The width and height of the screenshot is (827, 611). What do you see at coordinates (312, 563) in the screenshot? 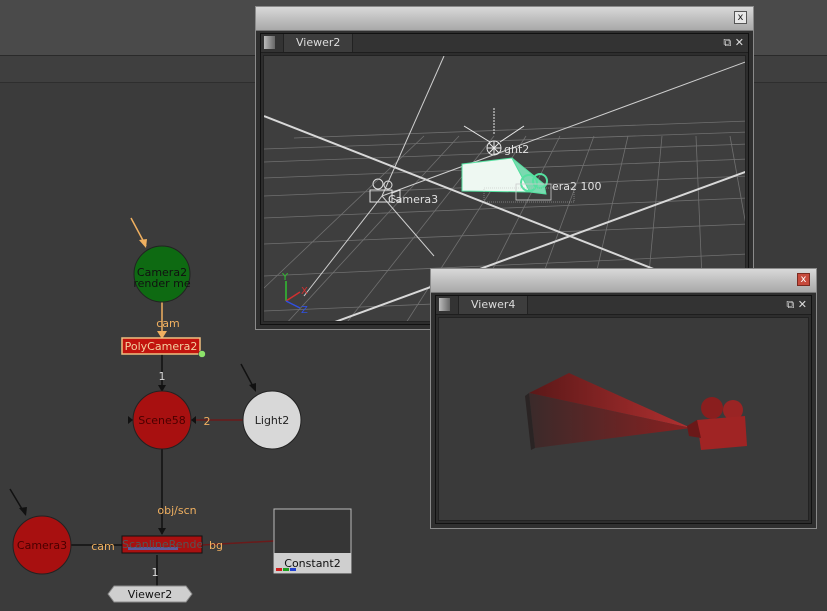
I see `node-constant-label: Constant2` at bounding box center [312, 563].